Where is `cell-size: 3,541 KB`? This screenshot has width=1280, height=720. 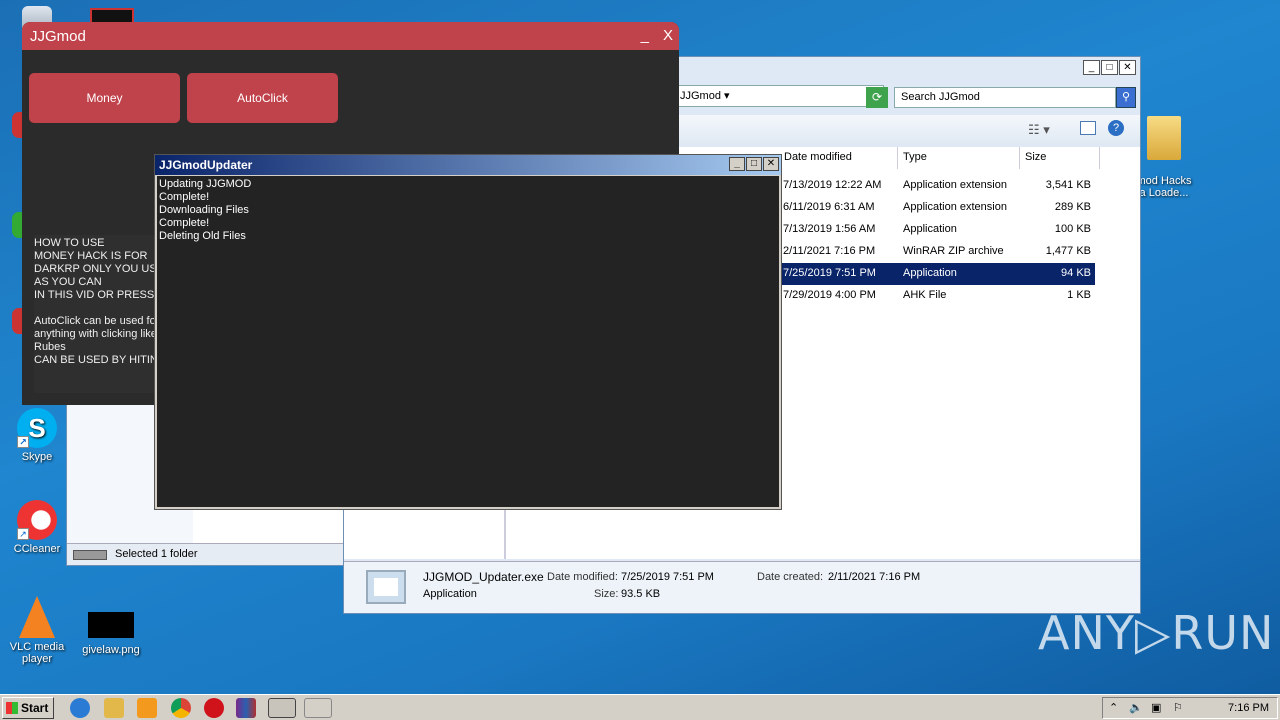
cell-size: 3,541 KB is located at coordinates (1068, 185).